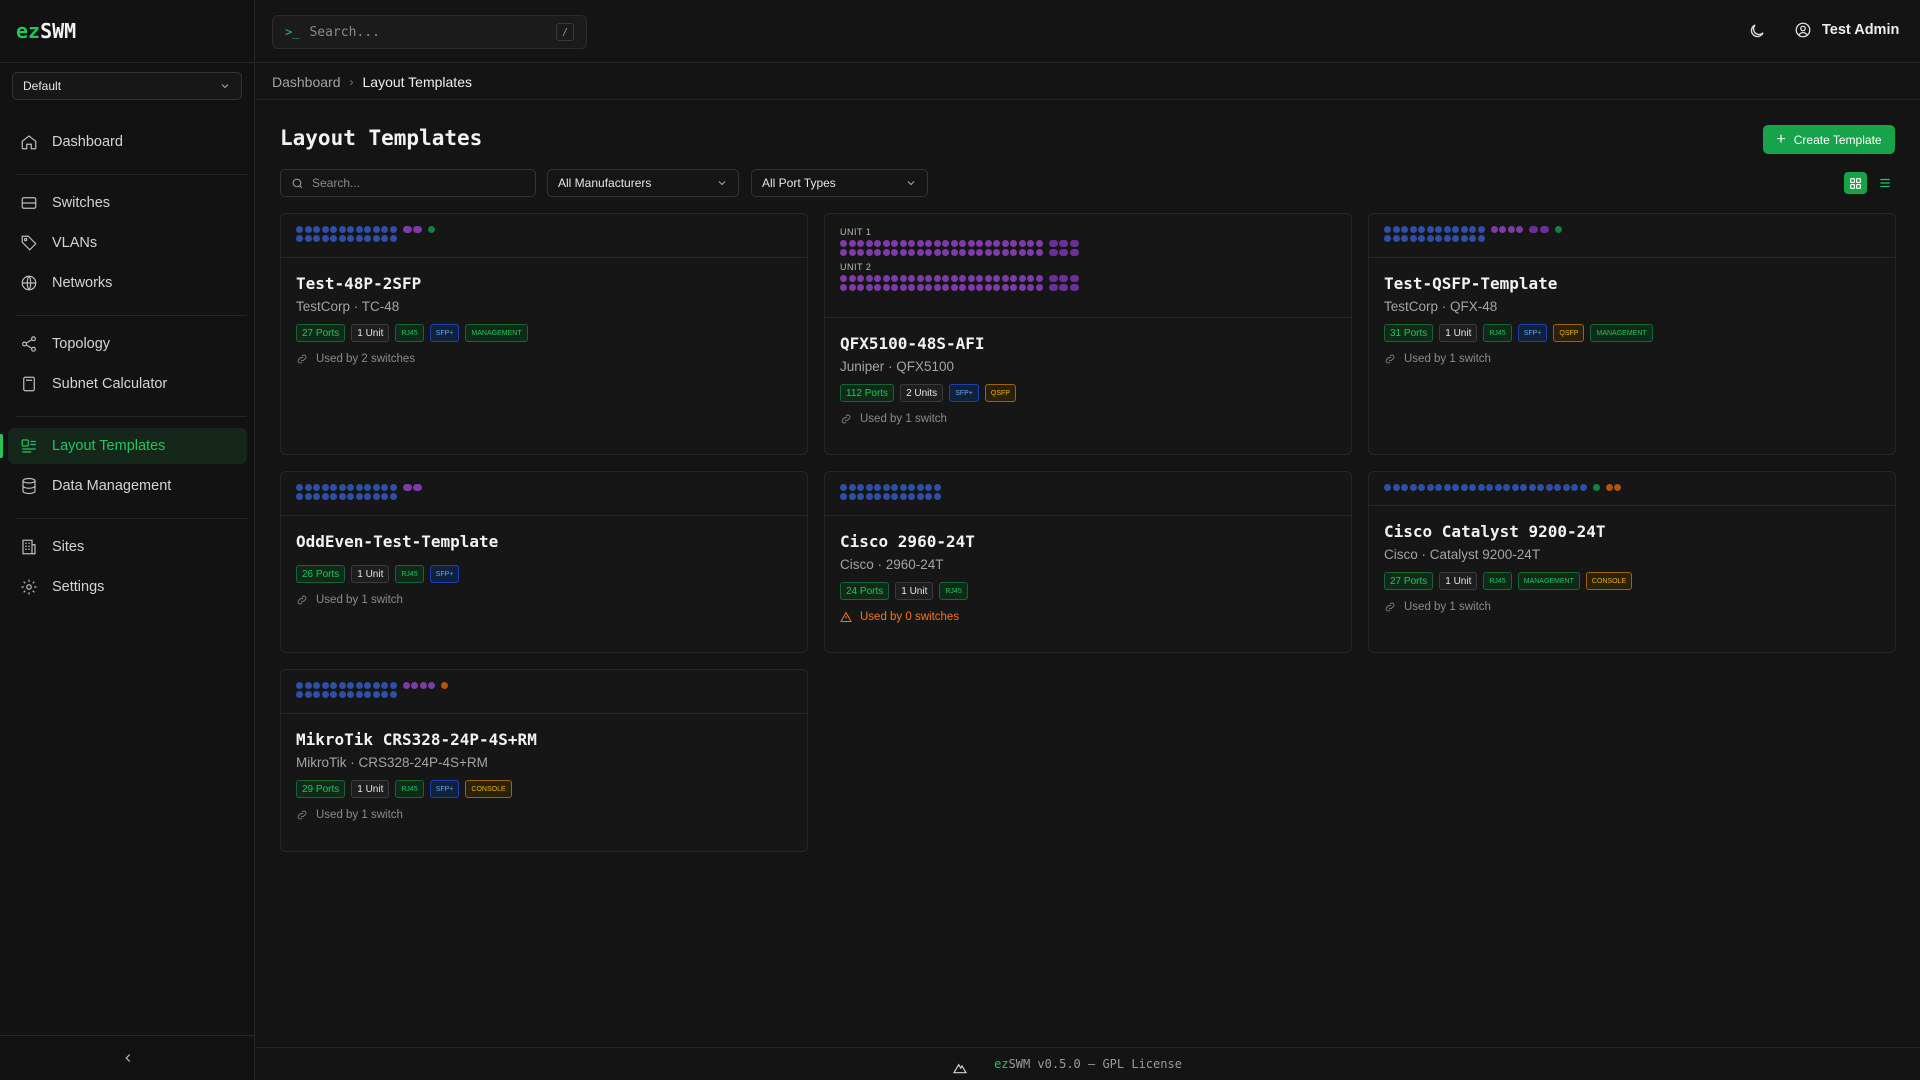 Image resolution: width=1920 pixels, height=1080 pixels. Describe the element at coordinates (359, 283) in the screenshot. I see `template-name: Test-48P-2SFP` at that location.